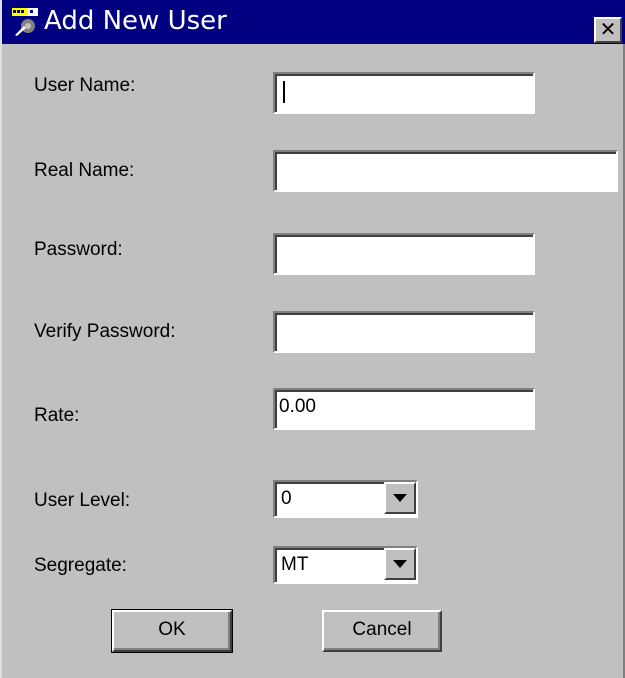 The height and width of the screenshot is (678, 625). I want to click on cancel-button: Cancel, so click(382, 631).